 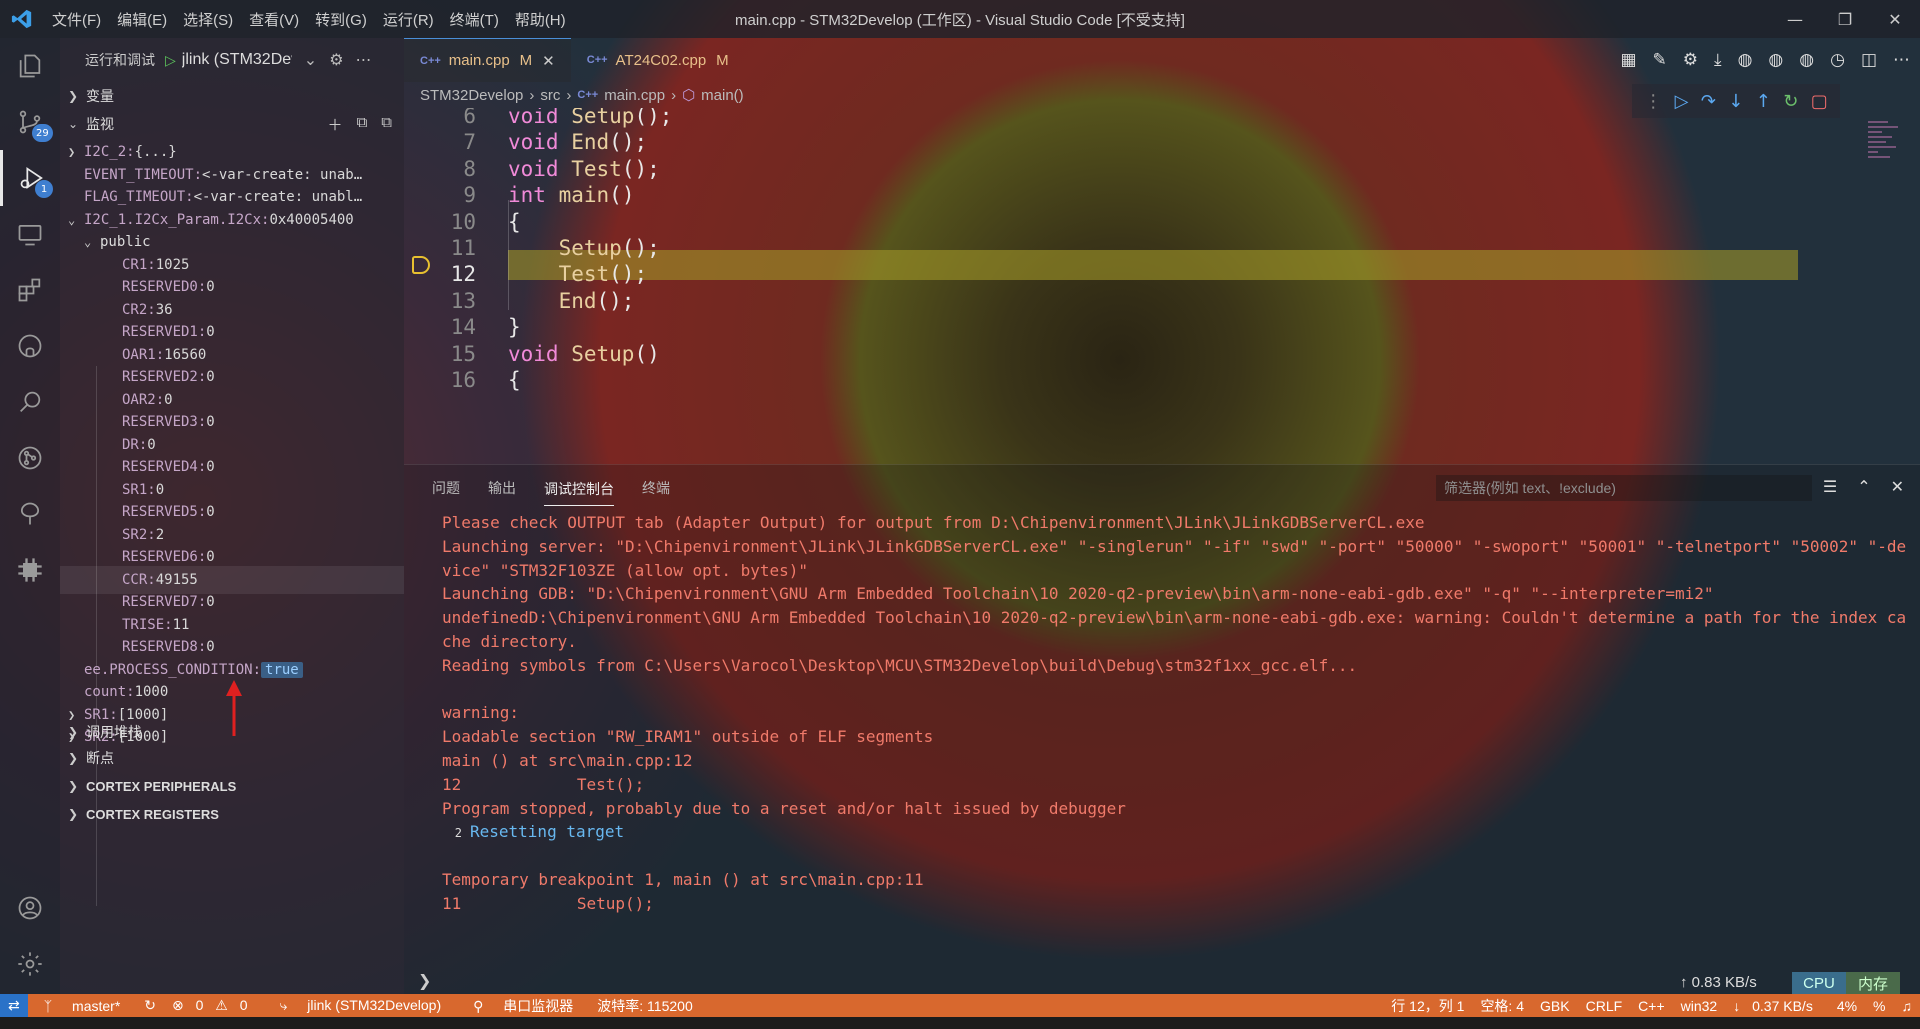 What do you see at coordinates (548, 61) in the screenshot?
I see `close-tab-icon: ✕` at bounding box center [548, 61].